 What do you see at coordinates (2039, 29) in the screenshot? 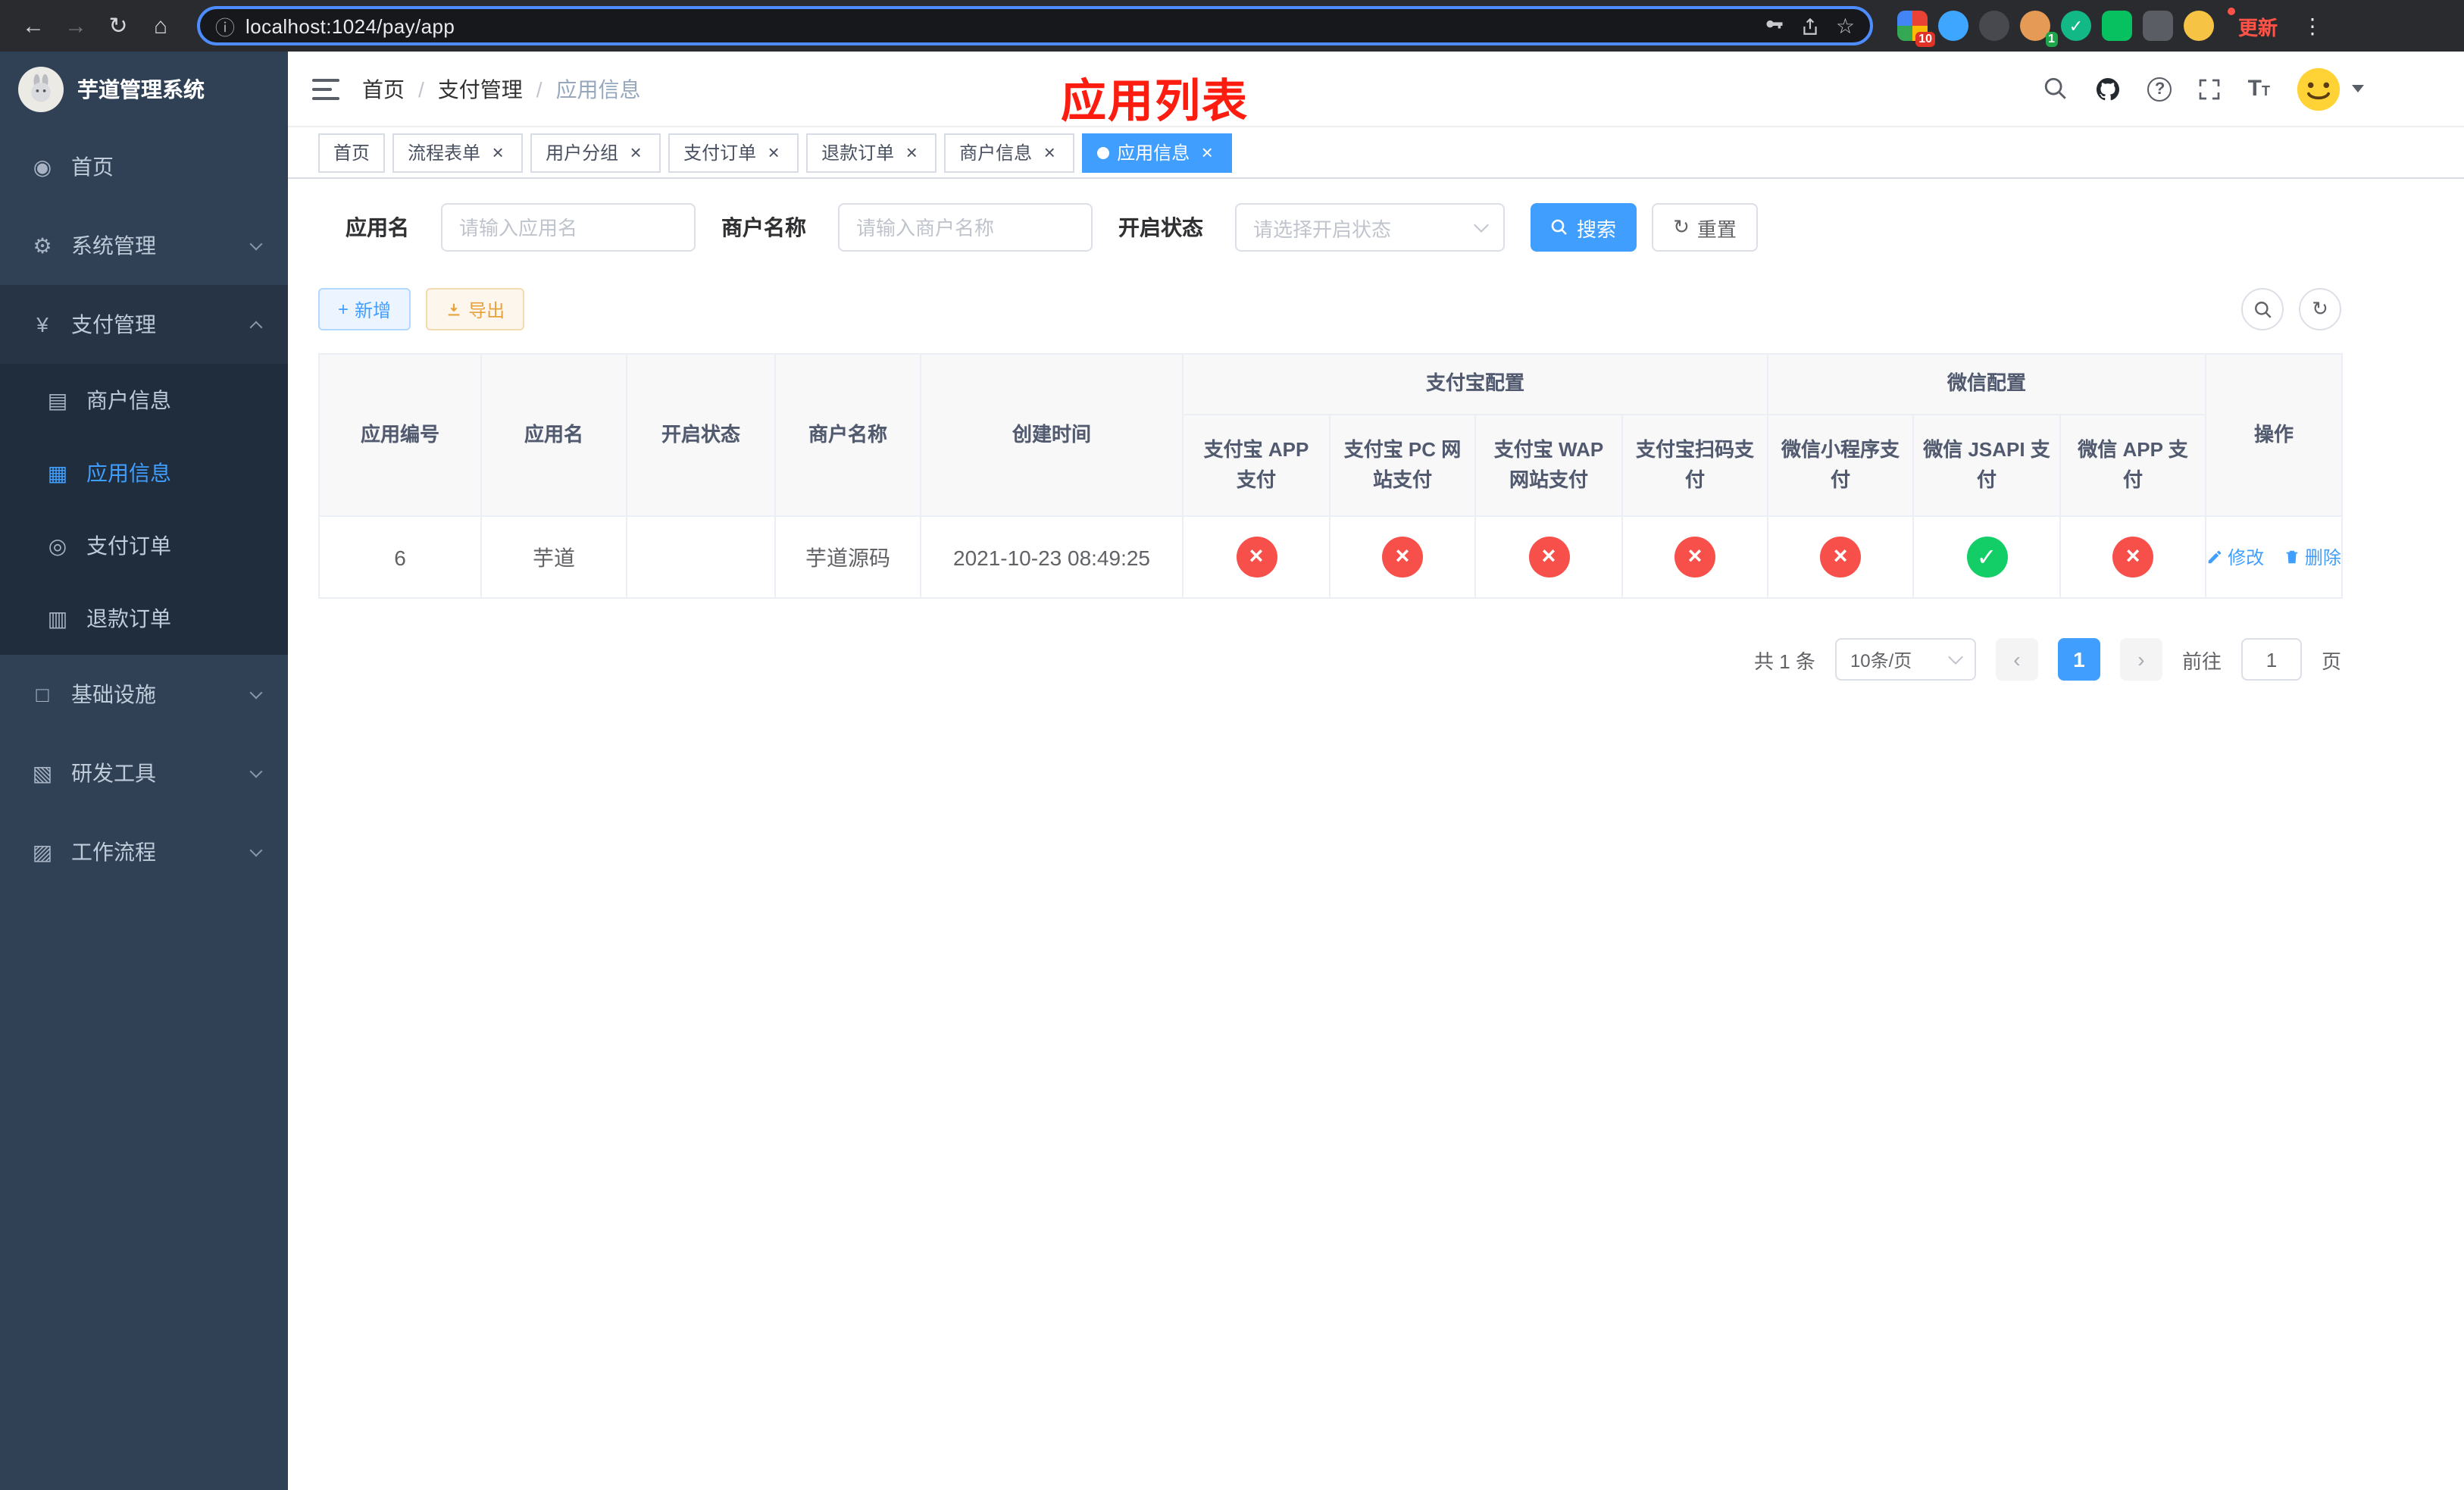
I see `extension-avatar-icon: 1` at bounding box center [2039, 29].